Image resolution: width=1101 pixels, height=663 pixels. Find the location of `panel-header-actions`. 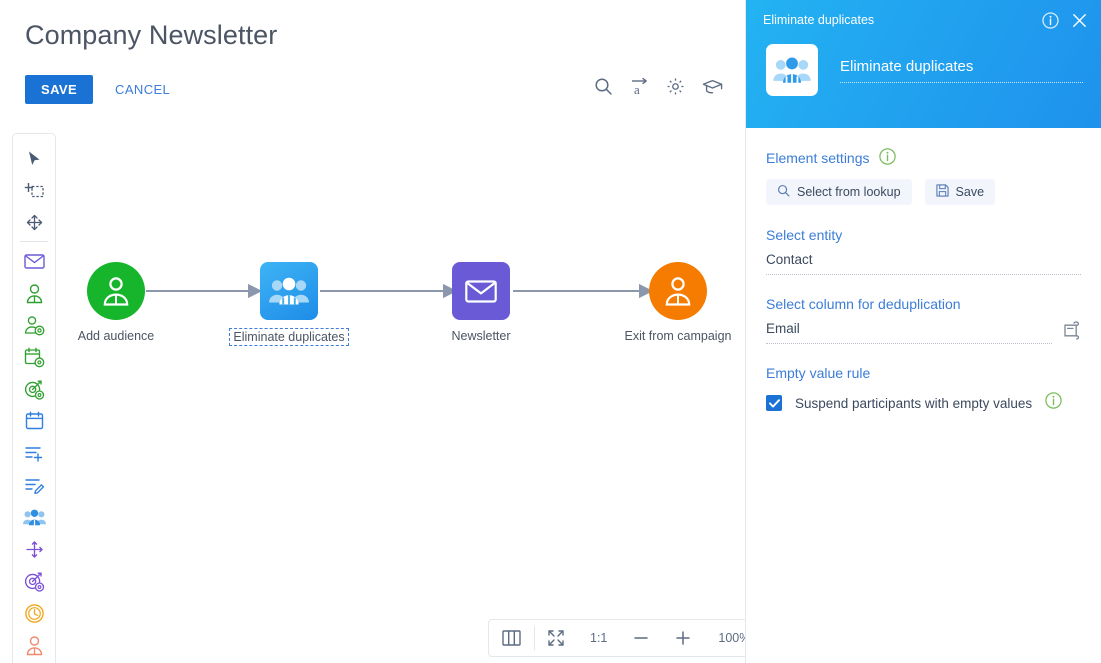

panel-header-actions is located at coordinates (1064, 20).